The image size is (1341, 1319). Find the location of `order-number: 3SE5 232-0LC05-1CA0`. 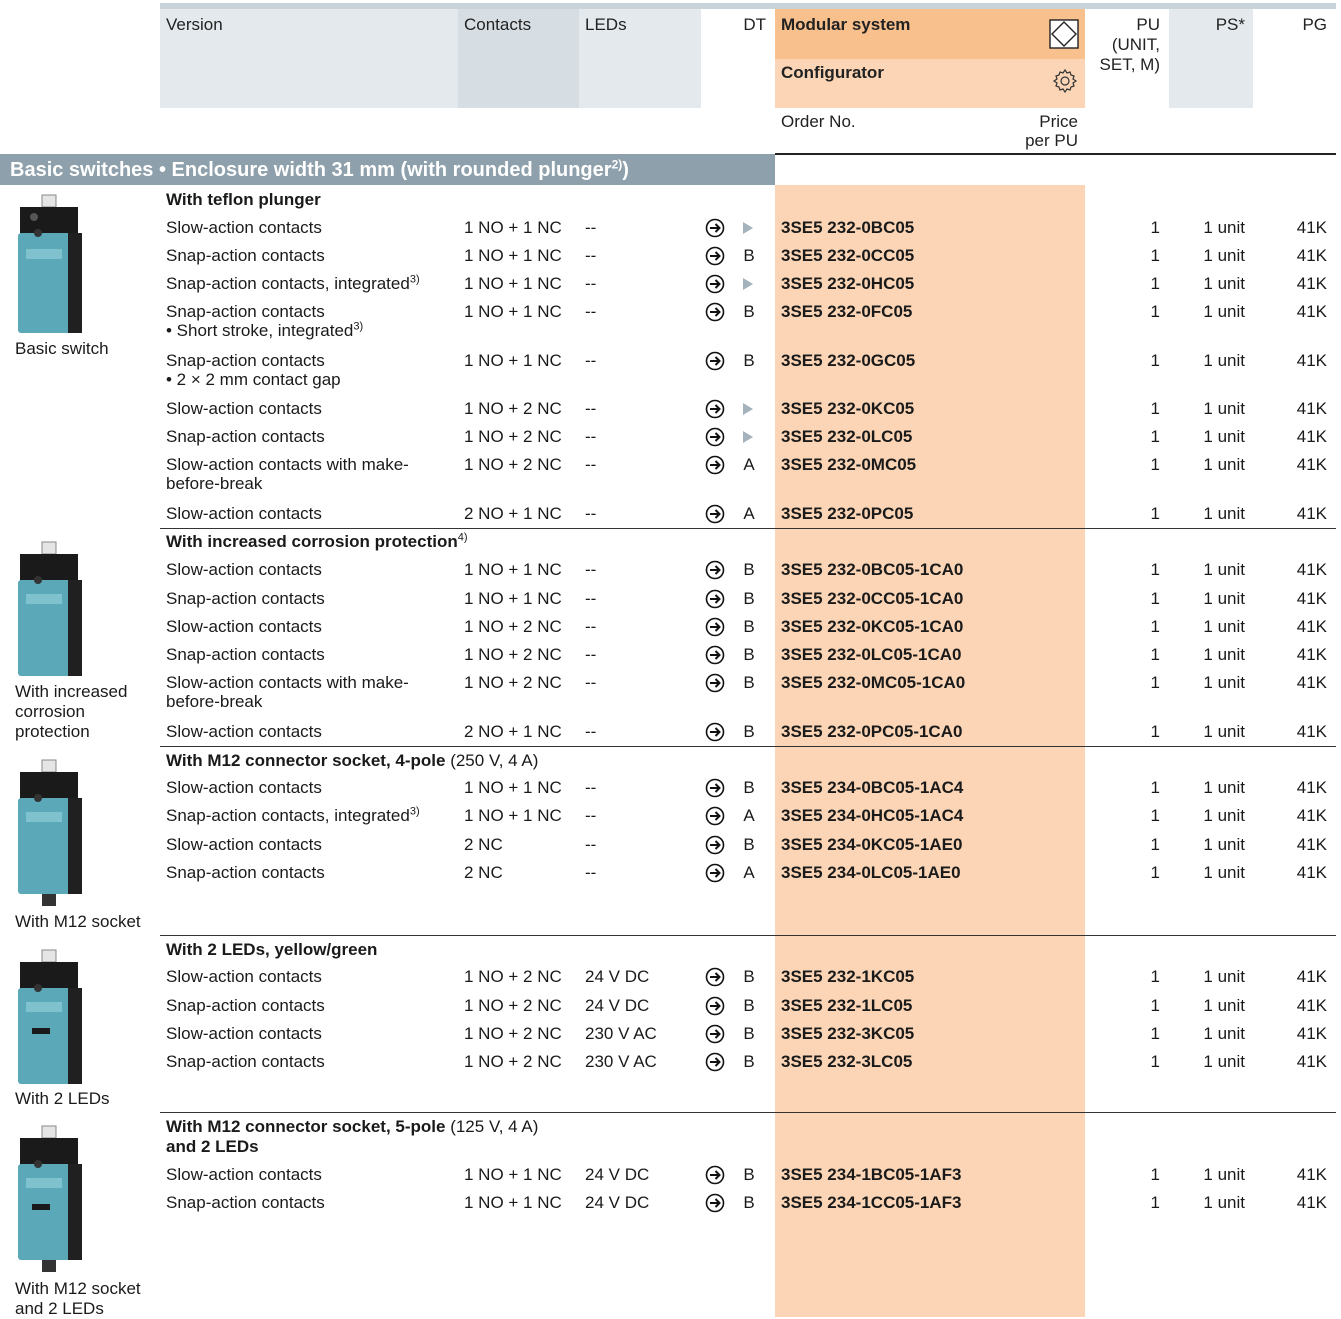

order-number: 3SE5 232-0LC05-1CA0 is located at coordinates (871, 655).